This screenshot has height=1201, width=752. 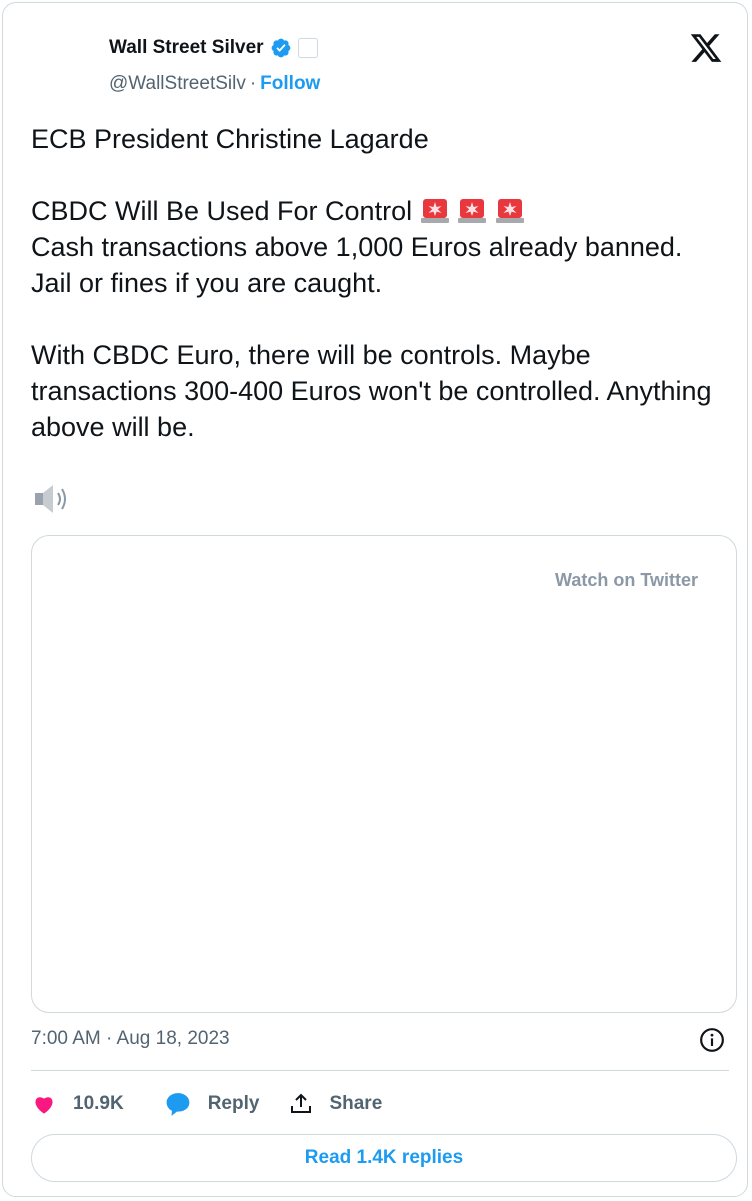 I want to click on divider, so click(x=380, y=1070).